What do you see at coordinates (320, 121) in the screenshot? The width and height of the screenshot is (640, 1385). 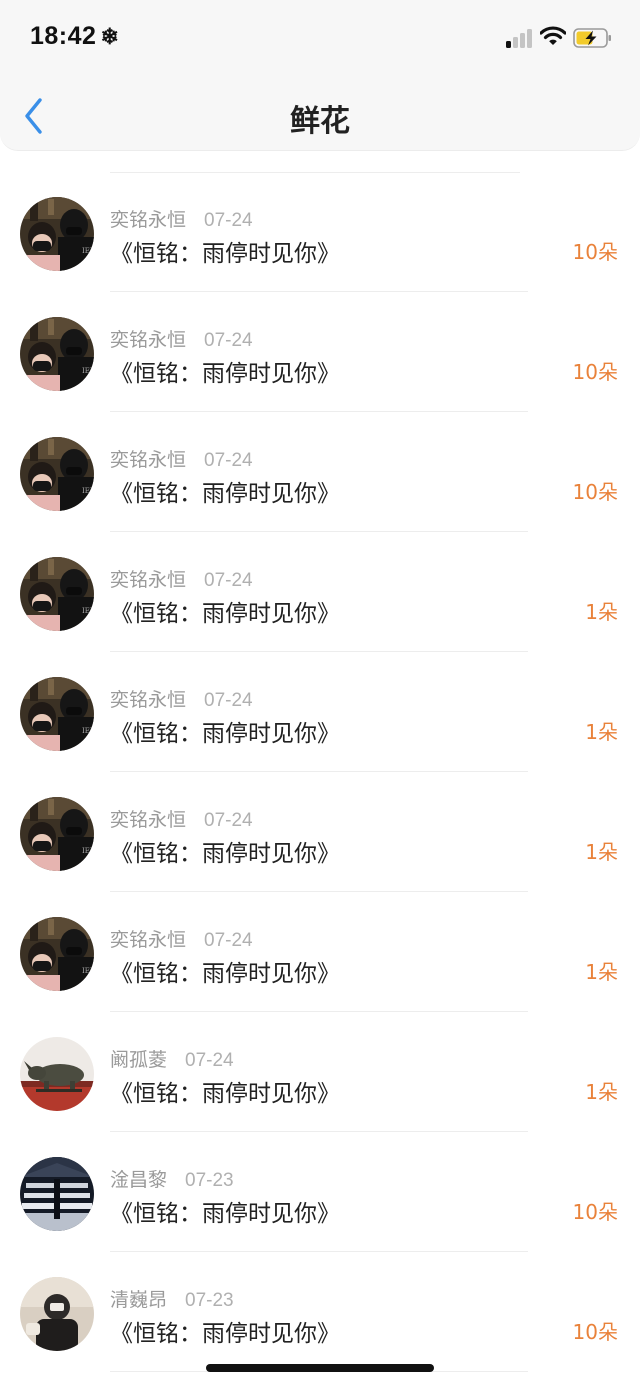 I see `page-title: 鲜花` at bounding box center [320, 121].